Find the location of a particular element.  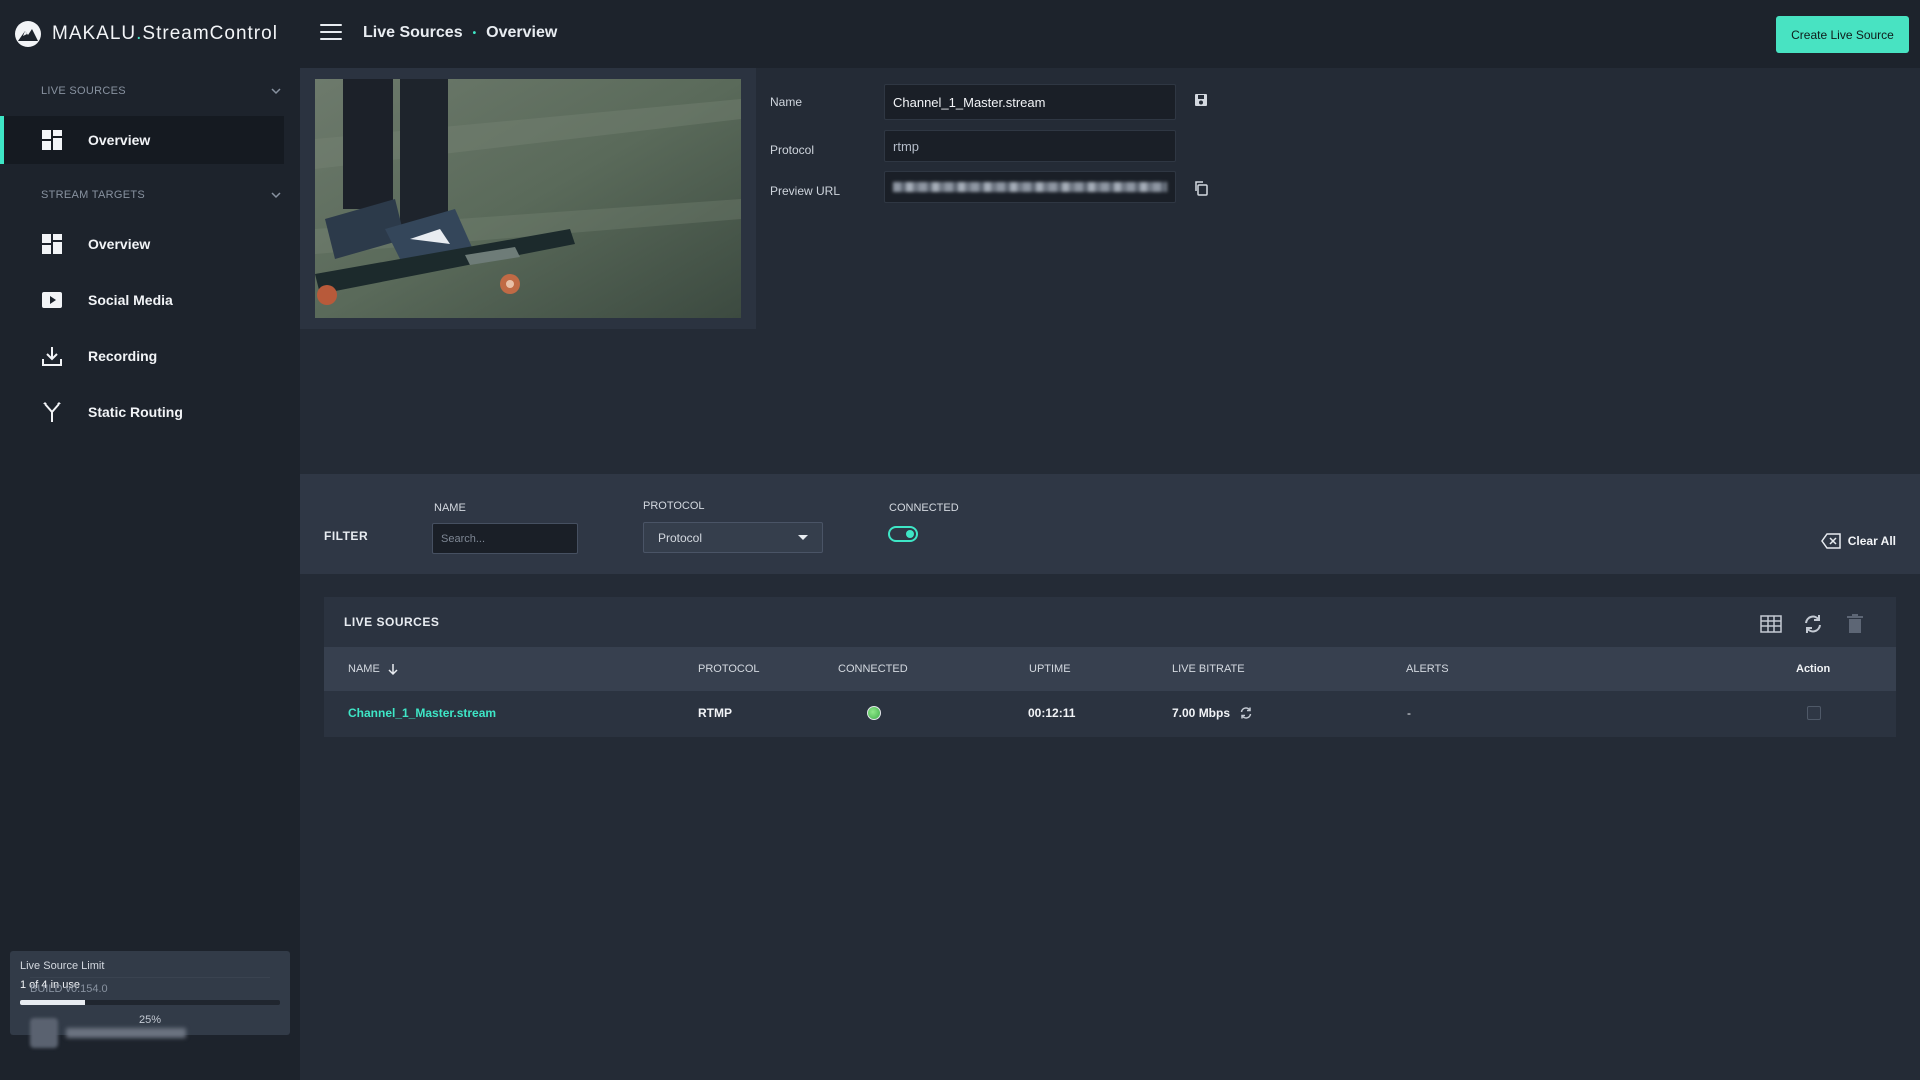

sidebar-item-live-overview: Overview is located at coordinates (142, 140).